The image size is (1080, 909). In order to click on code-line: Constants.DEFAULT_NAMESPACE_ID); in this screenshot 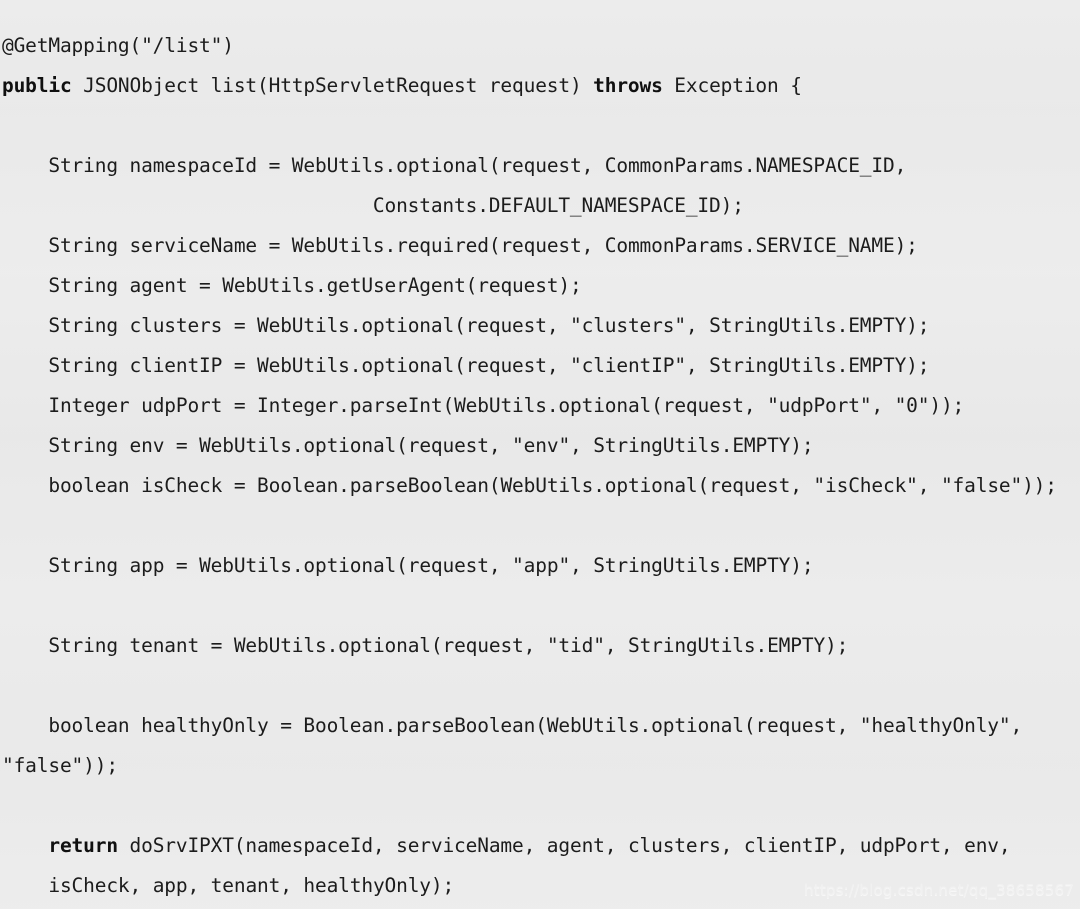, I will do `click(558, 205)`.